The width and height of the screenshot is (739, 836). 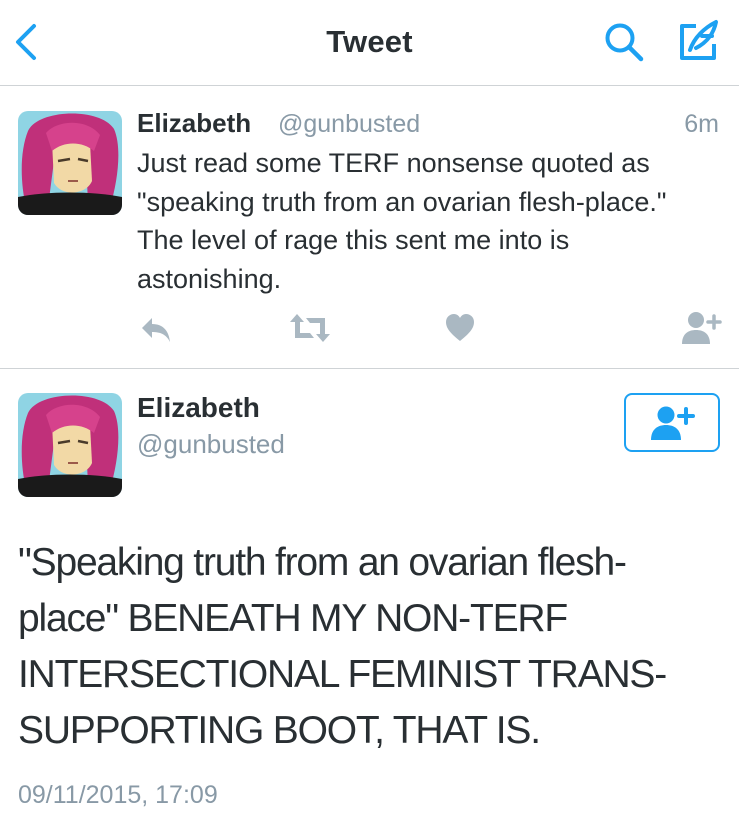 I want to click on navigation-bar: Tweet, so click(x=369, y=43).